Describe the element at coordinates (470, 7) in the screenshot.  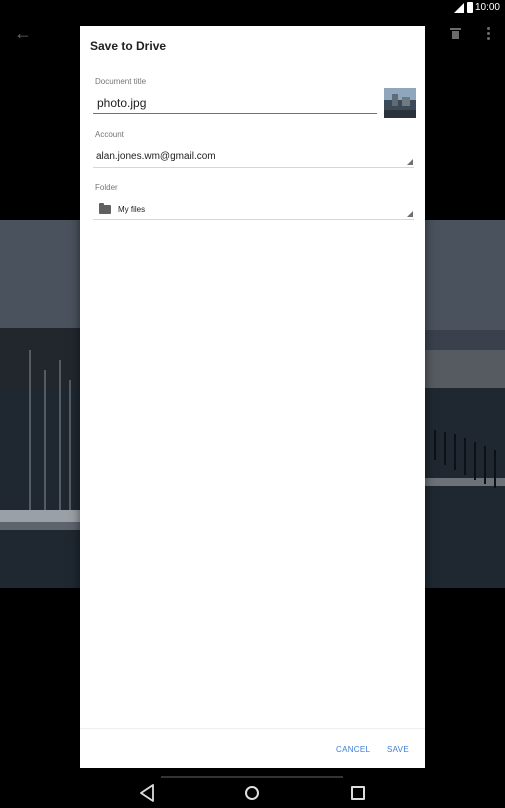
I see `battery-icon` at that location.